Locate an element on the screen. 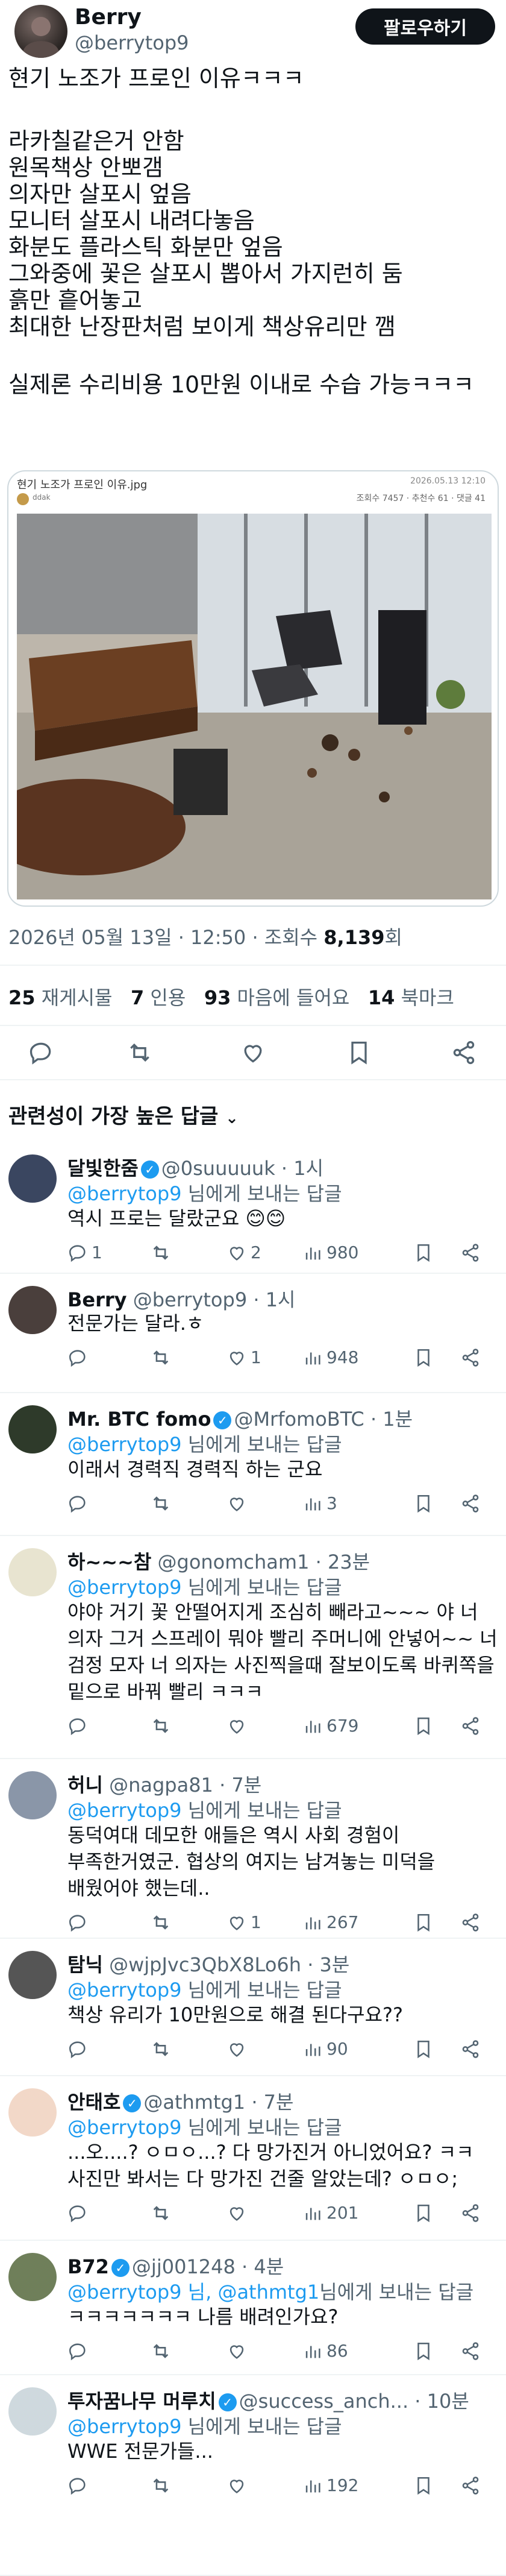 The width and height of the screenshot is (506, 2576). reply-author-name: Mr. BTC fomo is located at coordinates (139, 1419).